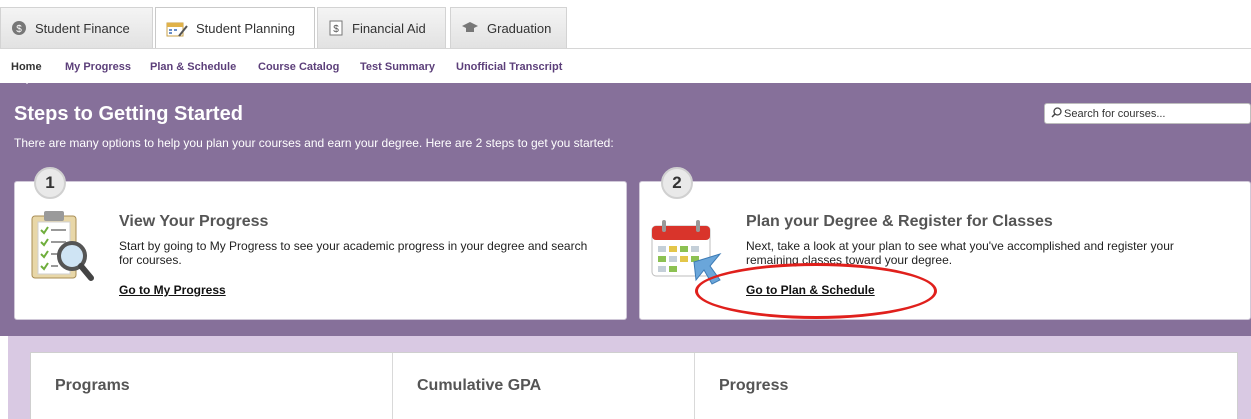 The image size is (1251, 419). Describe the element at coordinates (509, 67) in the screenshot. I see `subnav-unofficial-transcript: Unofficial Transcript` at that location.